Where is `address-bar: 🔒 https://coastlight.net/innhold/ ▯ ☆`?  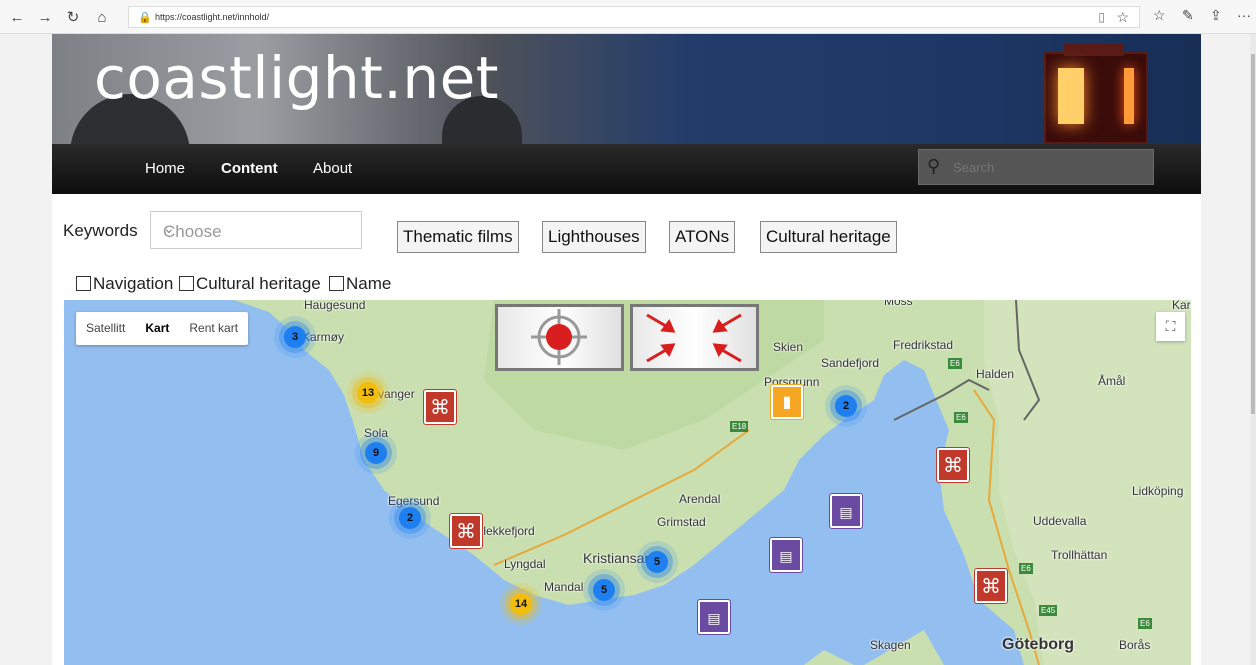
address-bar: 🔒 https://coastlight.net/innhold/ ▯ ☆ is located at coordinates (634, 17).